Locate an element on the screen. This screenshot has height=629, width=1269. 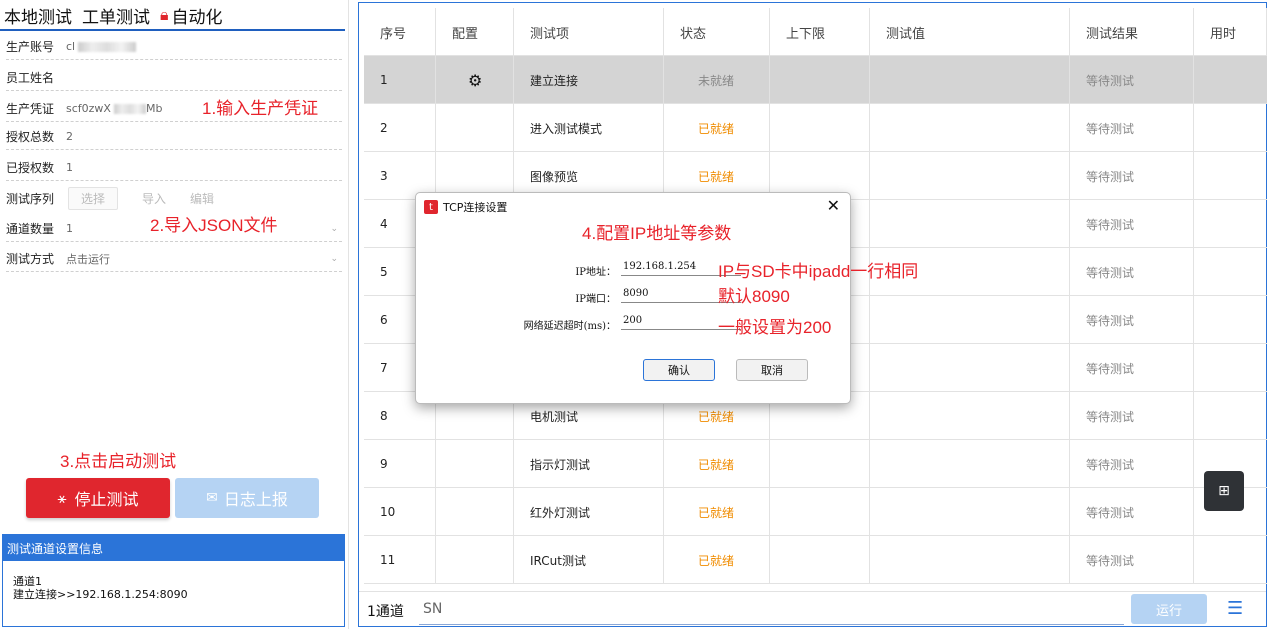
table-row: 1 ⚙ 建立连接 未就绪 等待测试 is located at coordinates (815, 80).